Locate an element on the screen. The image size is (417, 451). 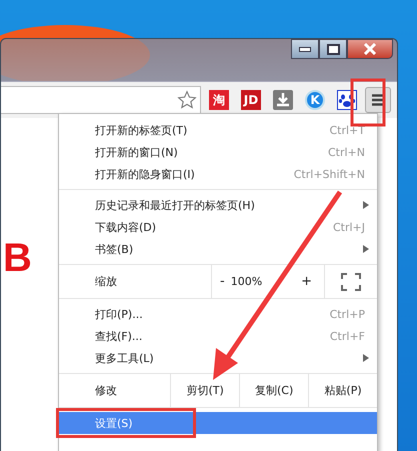
menu-item: 历史记录和最近打开的标签页(H) is located at coordinates (218, 205).